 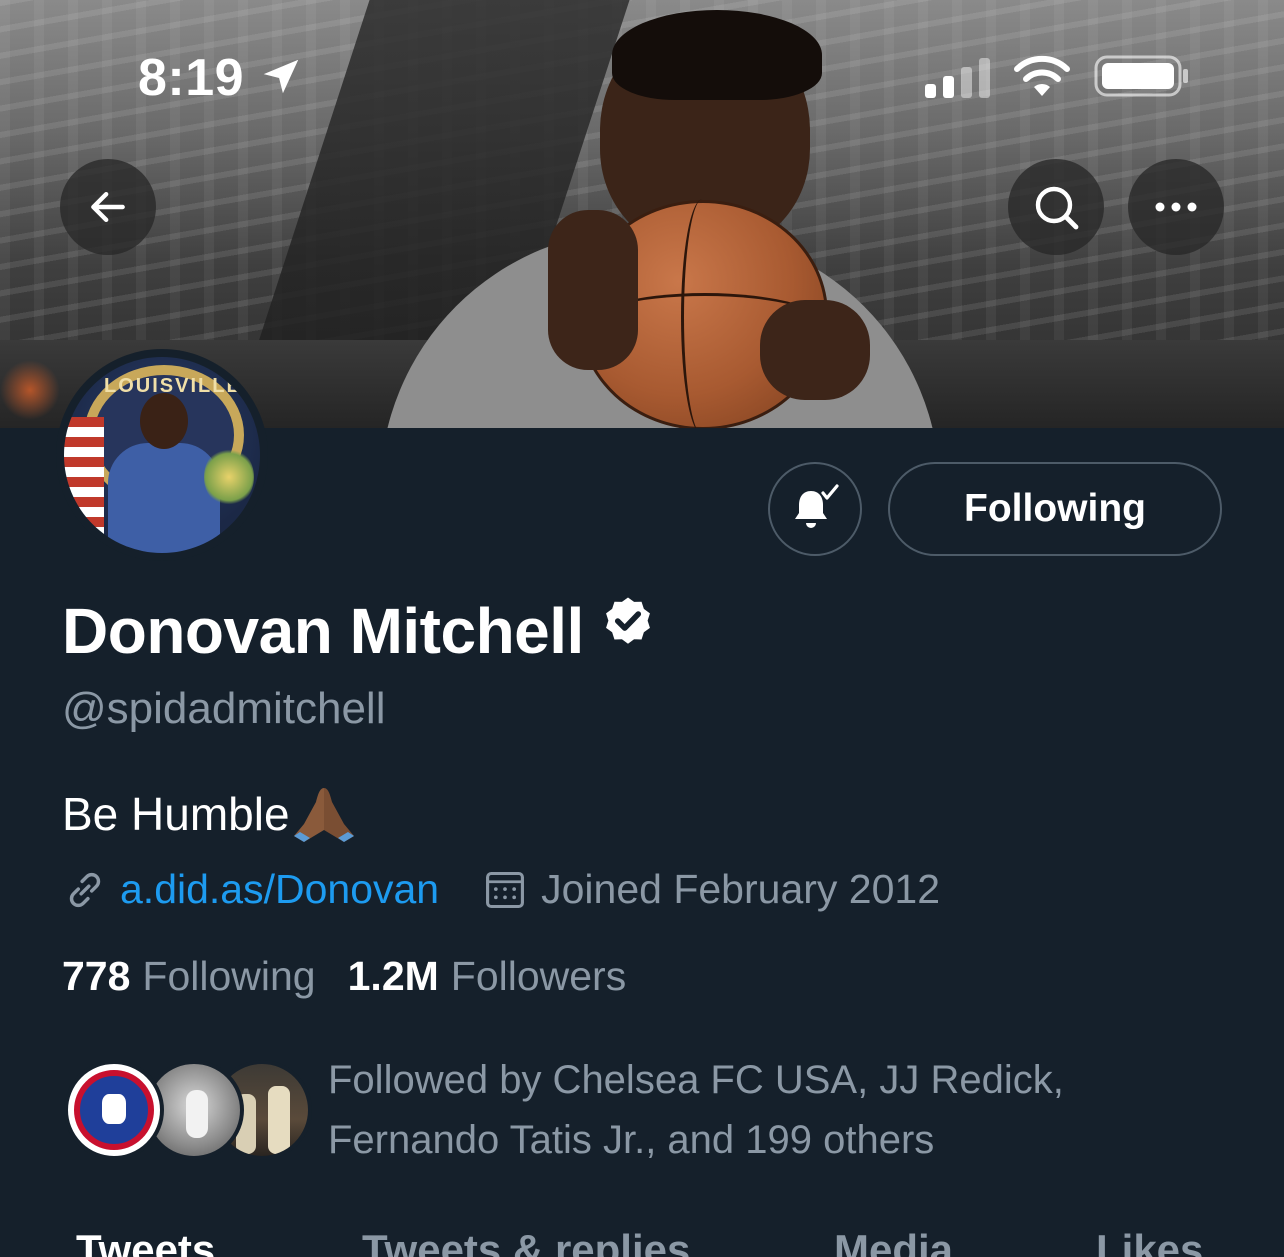 I want to click on followers-count: 1.2M, so click(x=393, y=976).